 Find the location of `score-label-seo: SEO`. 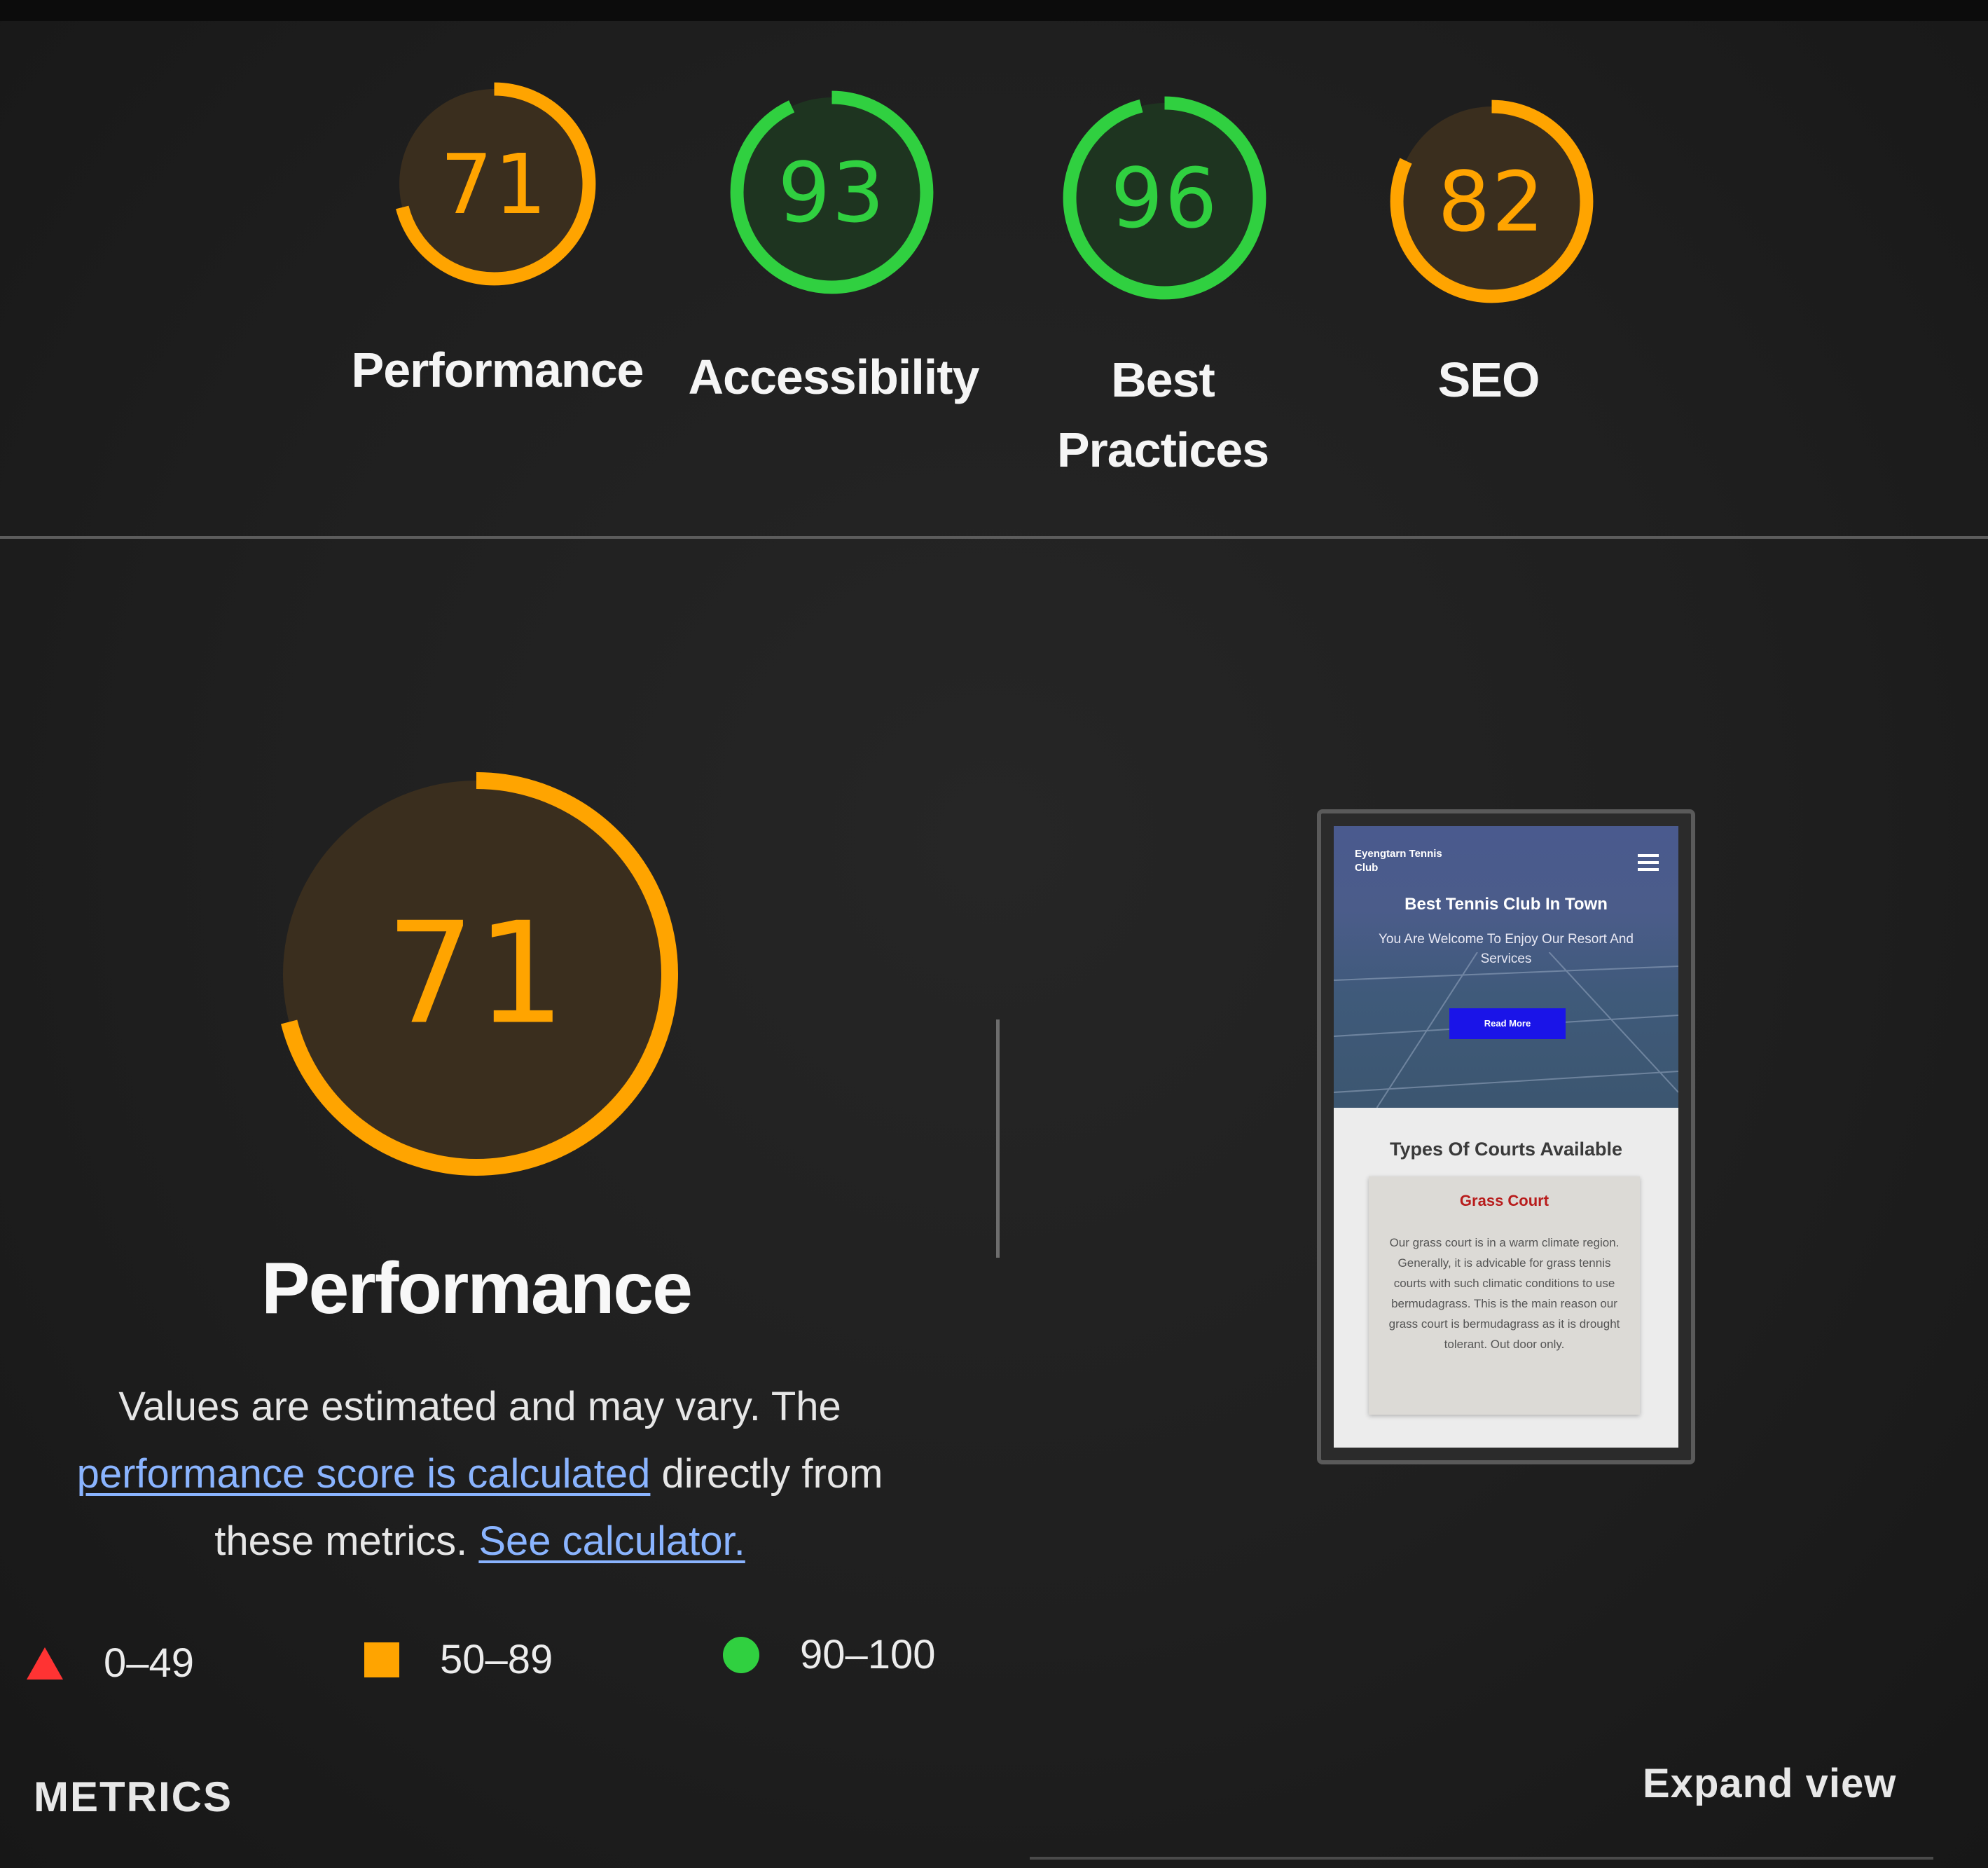

score-label-seo: SEO is located at coordinates (1488, 380).